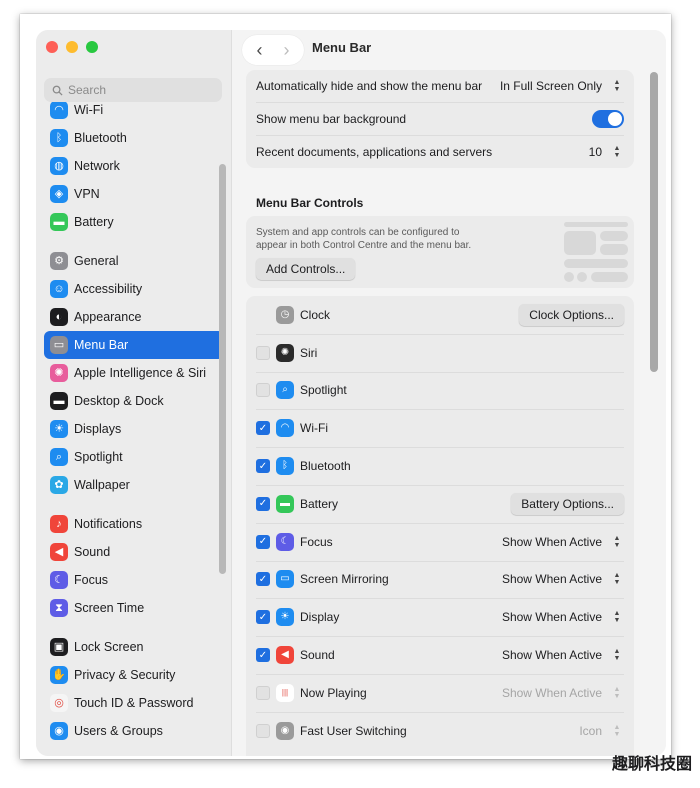 The image size is (700, 788). What do you see at coordinates (59, 552) in the screenshot?
I see `speaker-icon: ◀` at bounding box center [59, 552].